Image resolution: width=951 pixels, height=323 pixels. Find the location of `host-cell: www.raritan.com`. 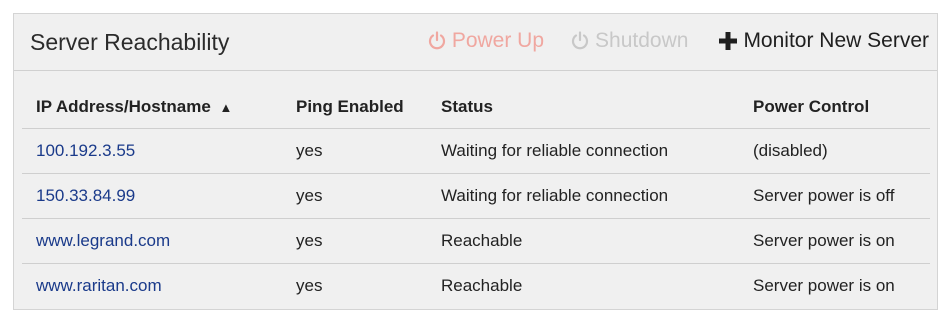

host-cell: www.raritan.com is located at coordinates (152, 286).